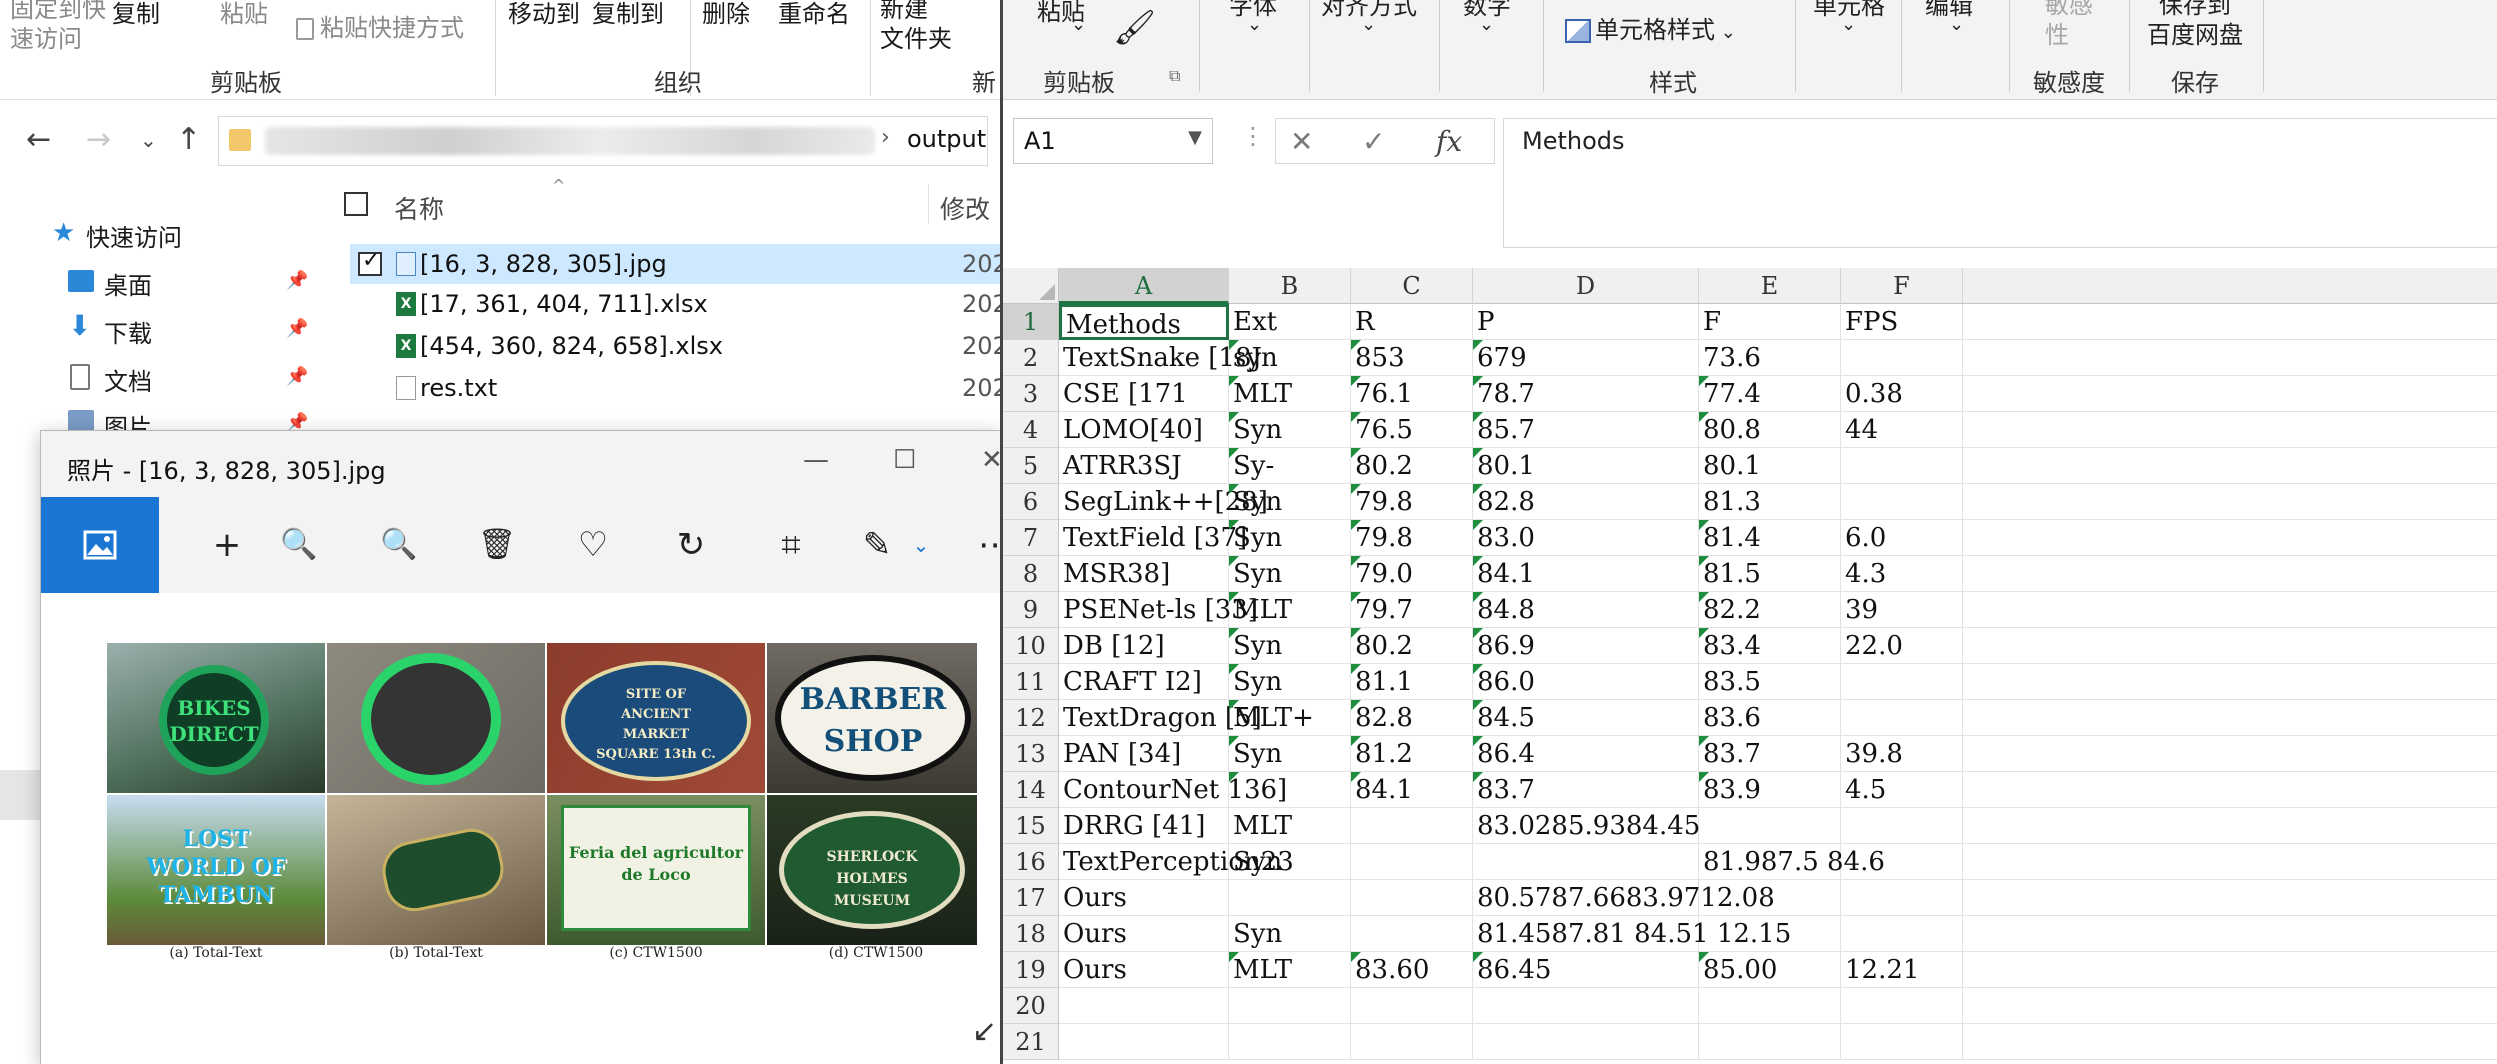  What do you see at coordinates (1902, 286) in the screenshot?
I see `column-header: F` at bounding box center [1902, 286].